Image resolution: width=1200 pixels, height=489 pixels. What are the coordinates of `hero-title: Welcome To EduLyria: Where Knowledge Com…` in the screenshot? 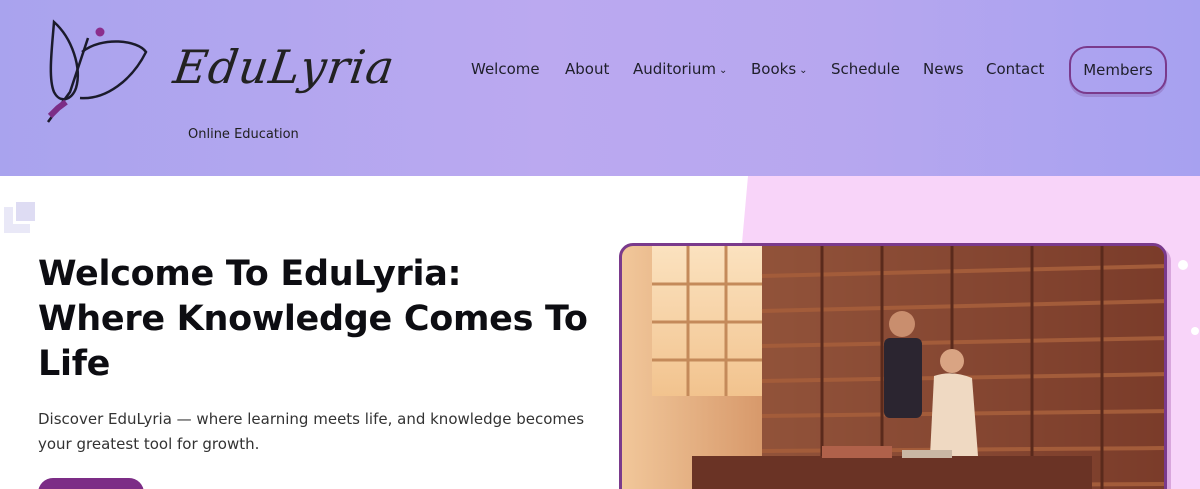 It's located at (313, 319).